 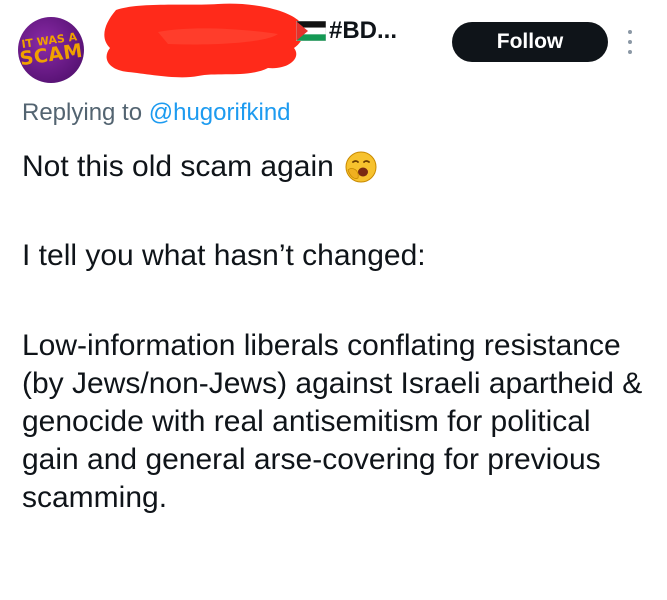 What do you see at coordinates (82, 112) in the screenshot?
I see `reply-prefix: Replying to` at bounding box center [82, 112].